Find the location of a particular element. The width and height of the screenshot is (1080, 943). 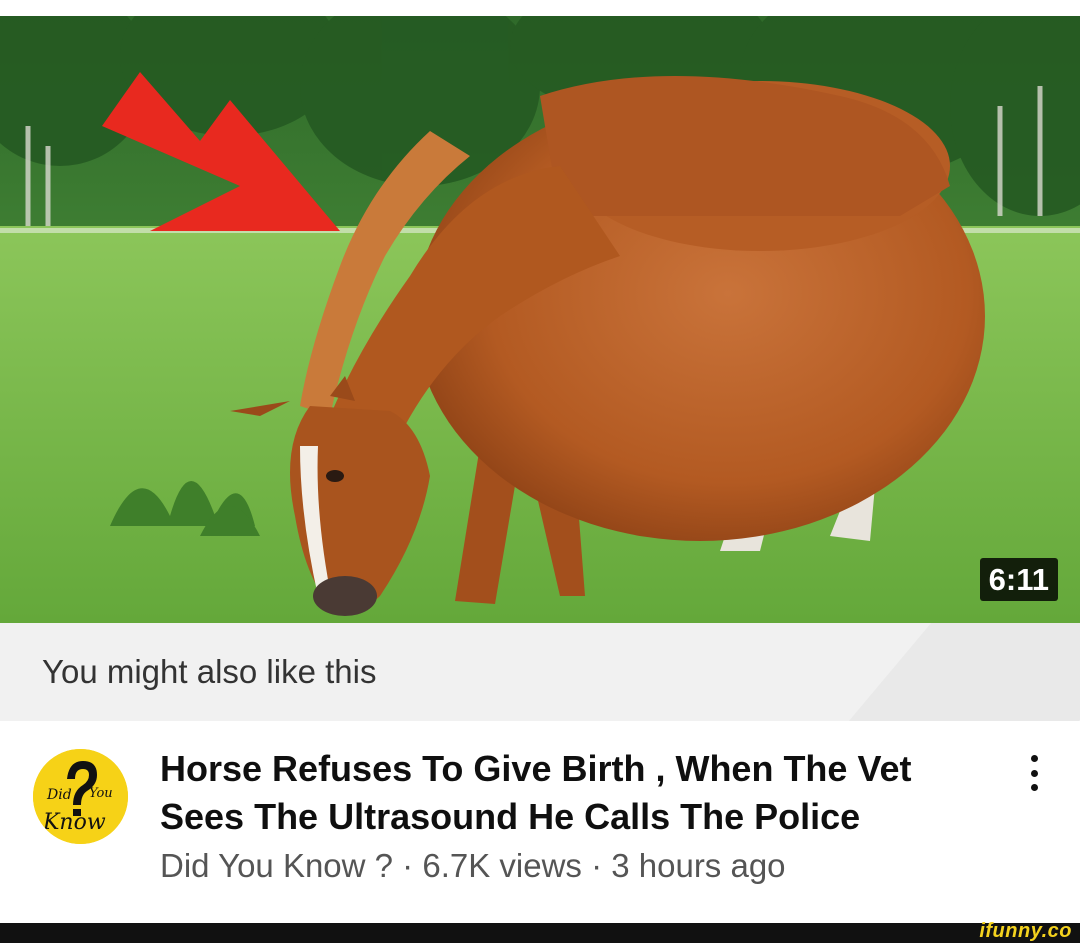

svg-text: Know is located at coordinates (74, 822).